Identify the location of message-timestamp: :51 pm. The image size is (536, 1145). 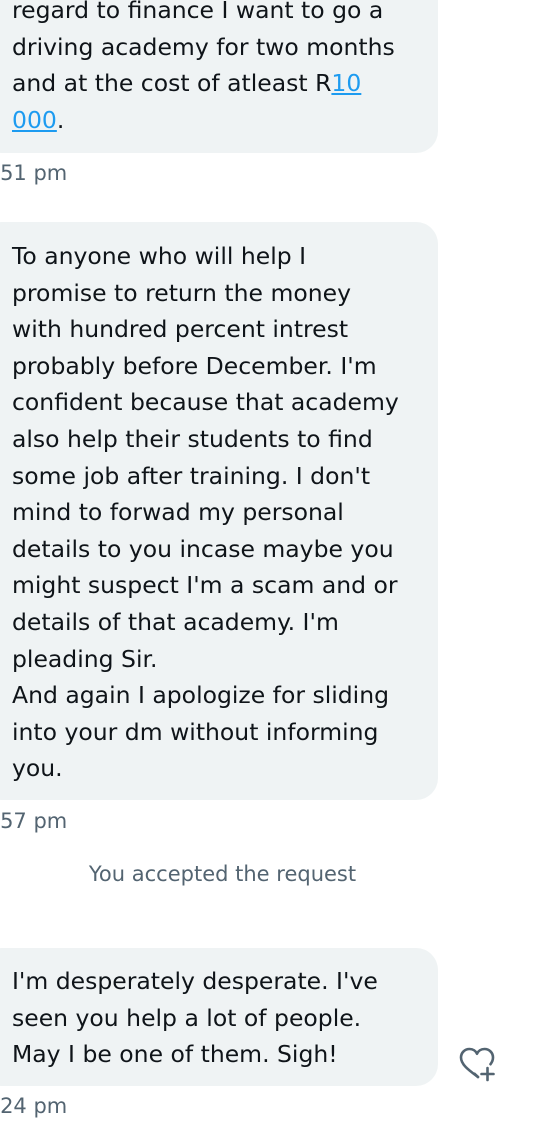
(34, 173).